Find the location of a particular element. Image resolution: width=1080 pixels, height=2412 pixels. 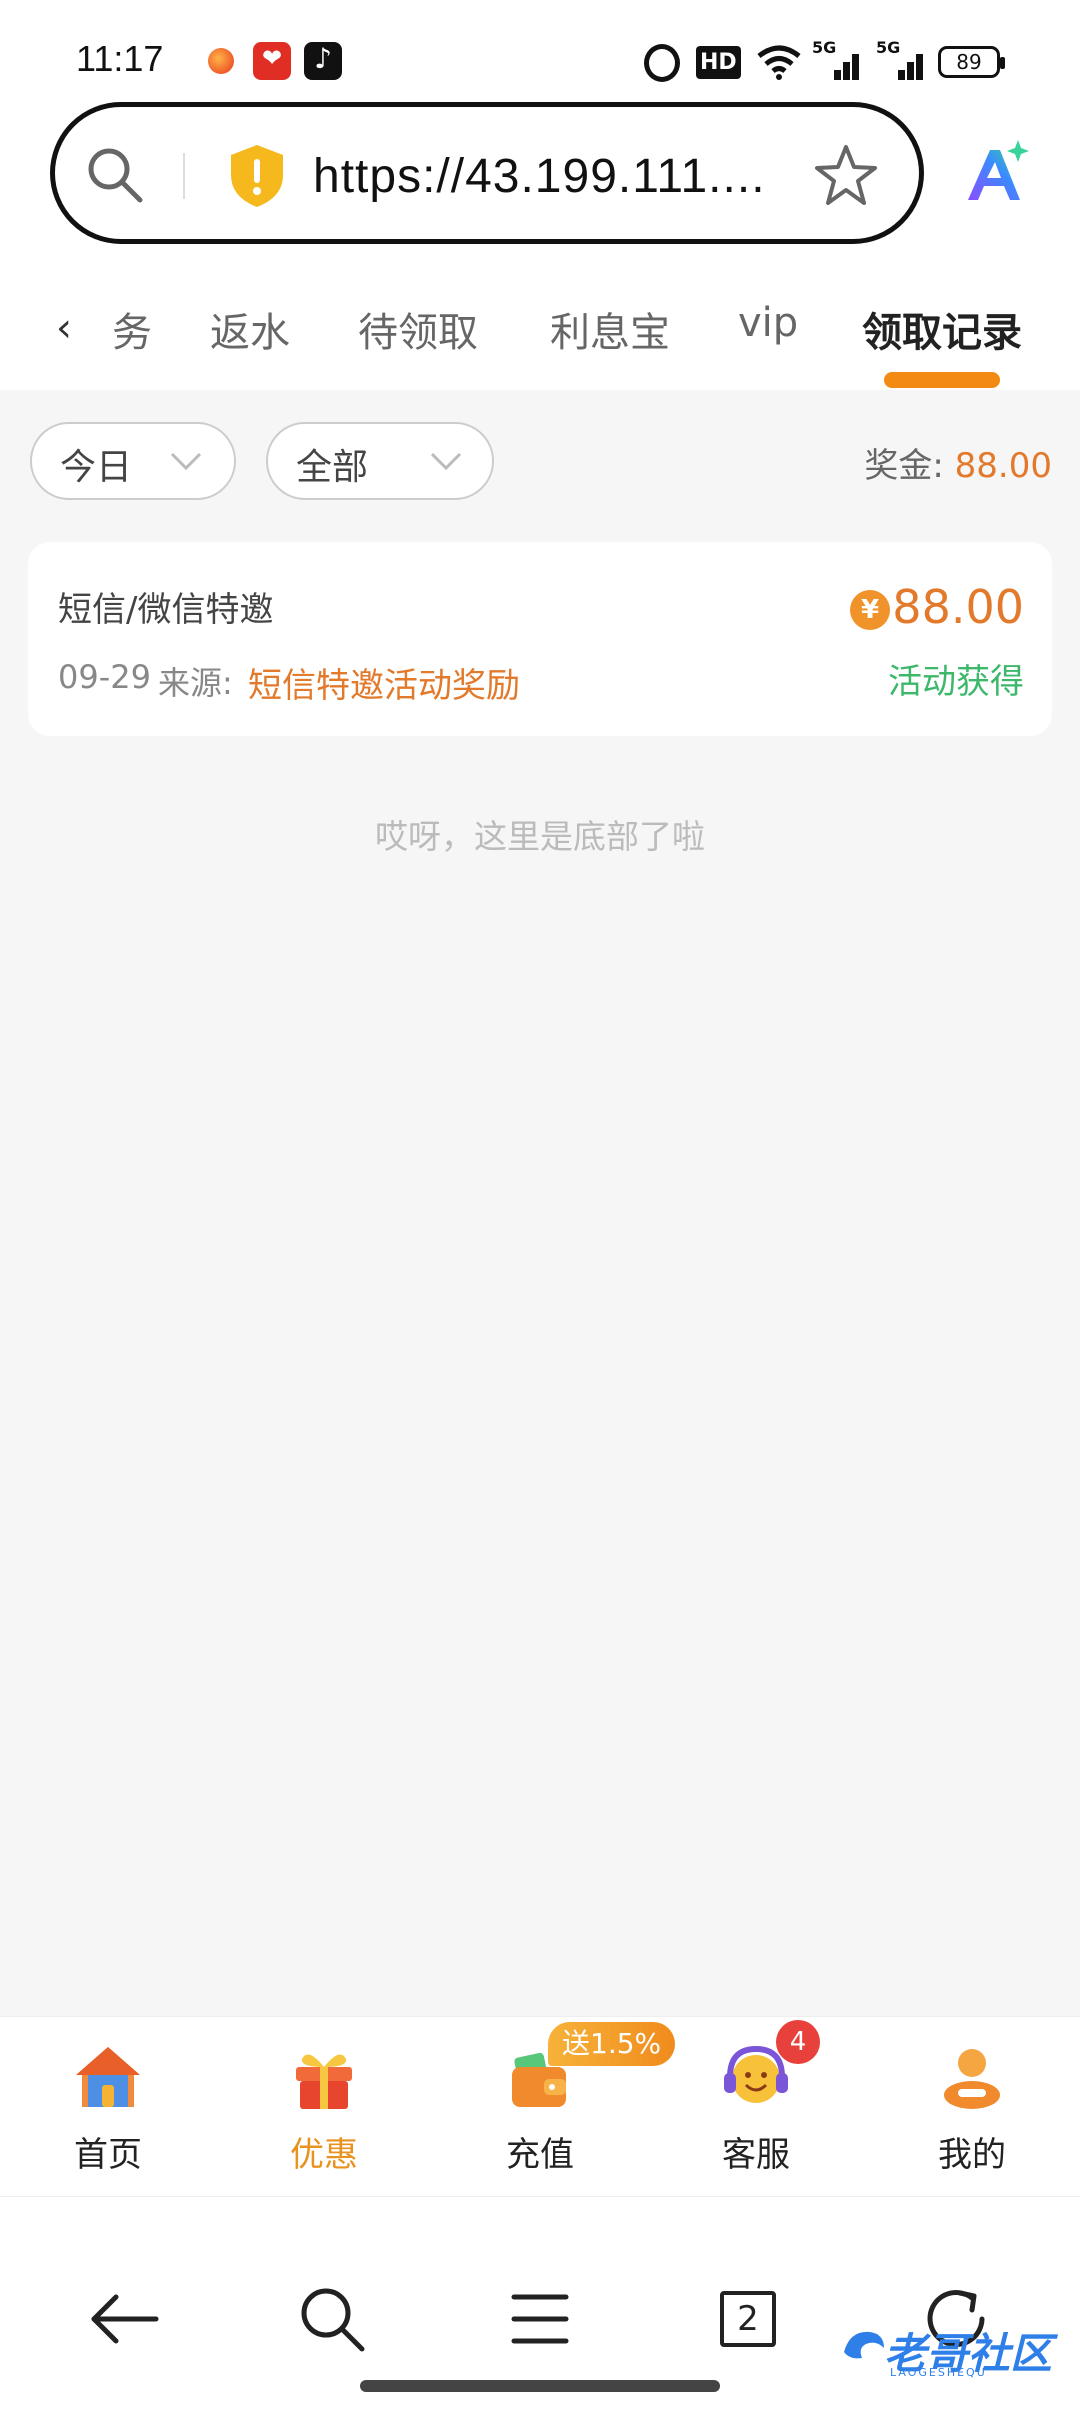

active-tab-indicator is located at coordinates (942, 380).